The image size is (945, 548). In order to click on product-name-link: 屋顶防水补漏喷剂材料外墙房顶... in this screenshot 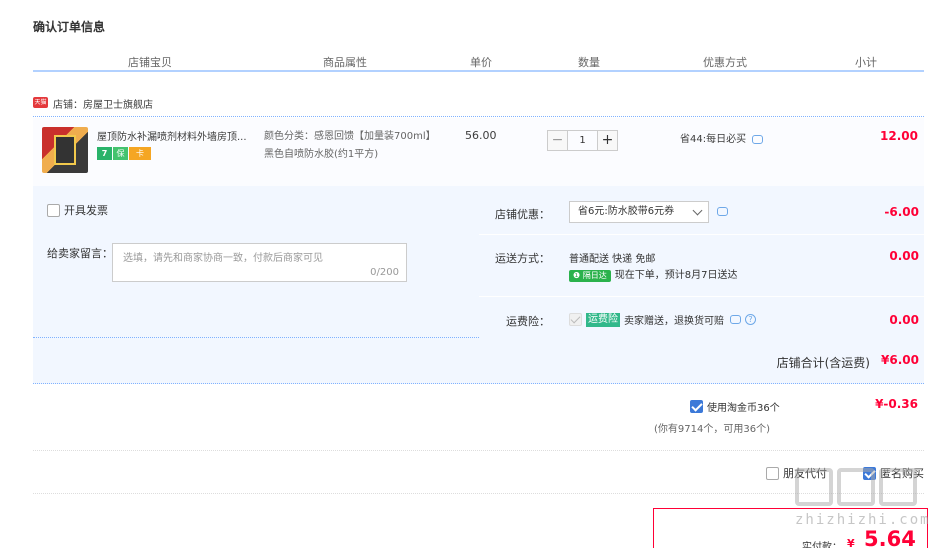, I will do `click(179, 135)`.